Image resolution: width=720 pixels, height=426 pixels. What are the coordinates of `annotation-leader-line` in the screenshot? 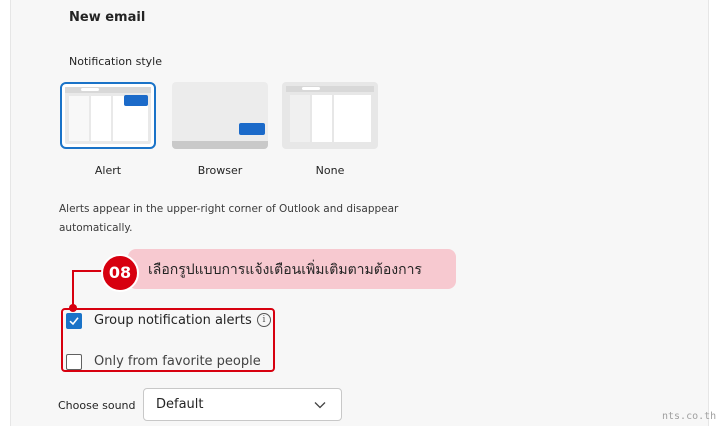 It's located at (87, 271).